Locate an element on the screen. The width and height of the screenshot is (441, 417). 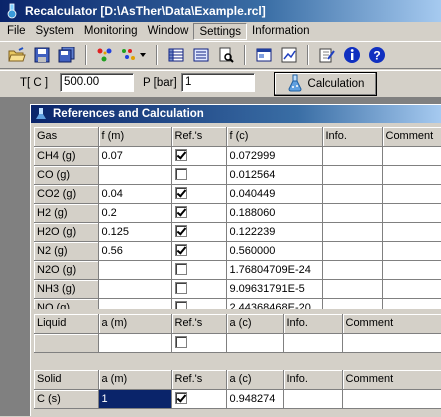
pane-splitter is located at coordinates (237, 362).